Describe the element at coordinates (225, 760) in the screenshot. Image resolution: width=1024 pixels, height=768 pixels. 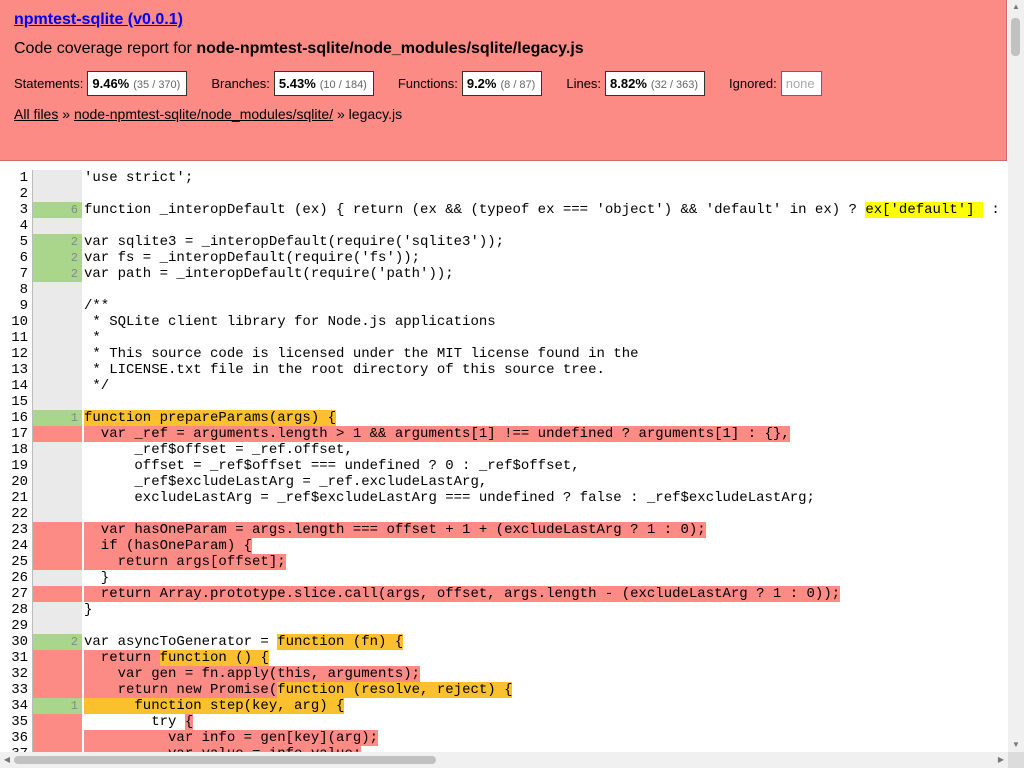
I see `horizontal-scroll-thumb` at that location.